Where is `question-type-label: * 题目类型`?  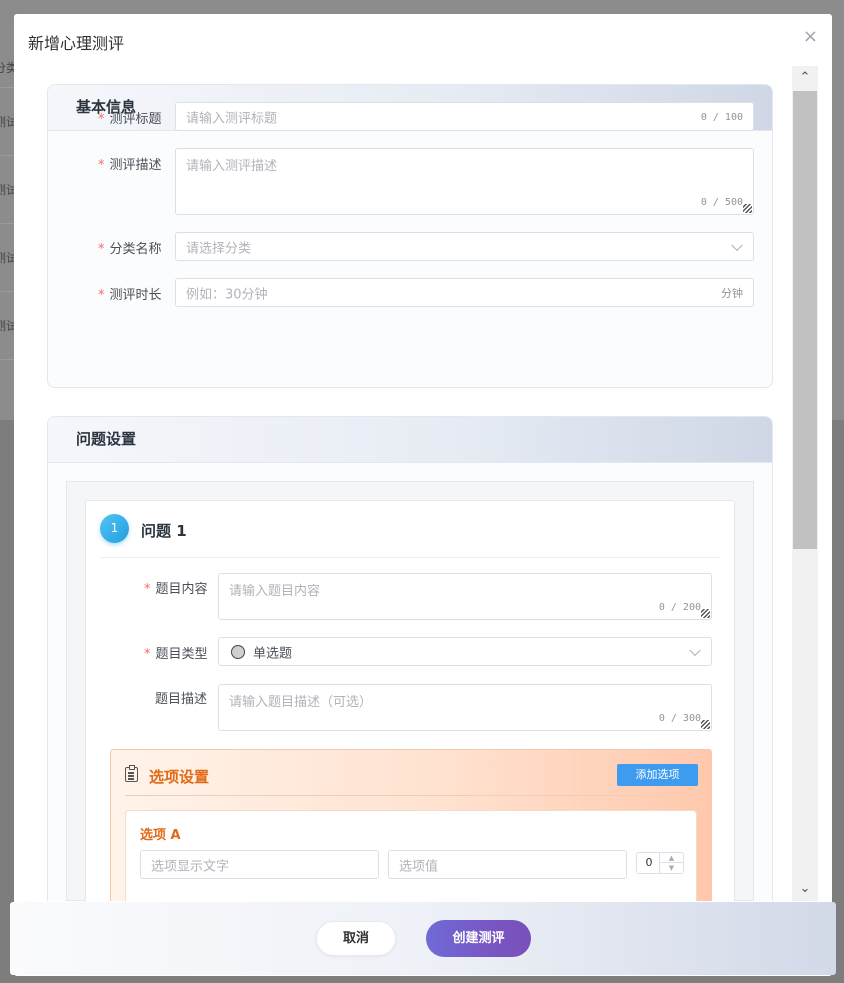
question-type-label: * 题目类型 is located at coordinates (176, 652).